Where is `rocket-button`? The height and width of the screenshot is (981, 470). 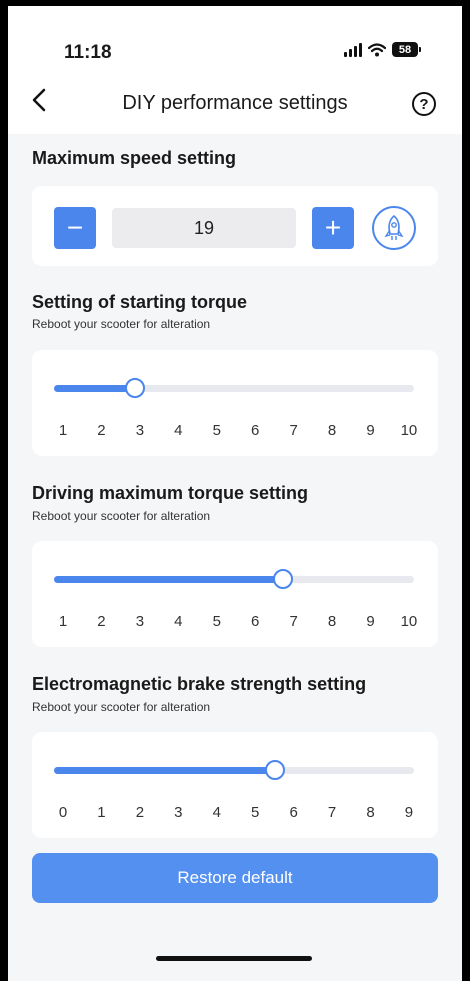
rocket-button is located at coordinates (394, 228).